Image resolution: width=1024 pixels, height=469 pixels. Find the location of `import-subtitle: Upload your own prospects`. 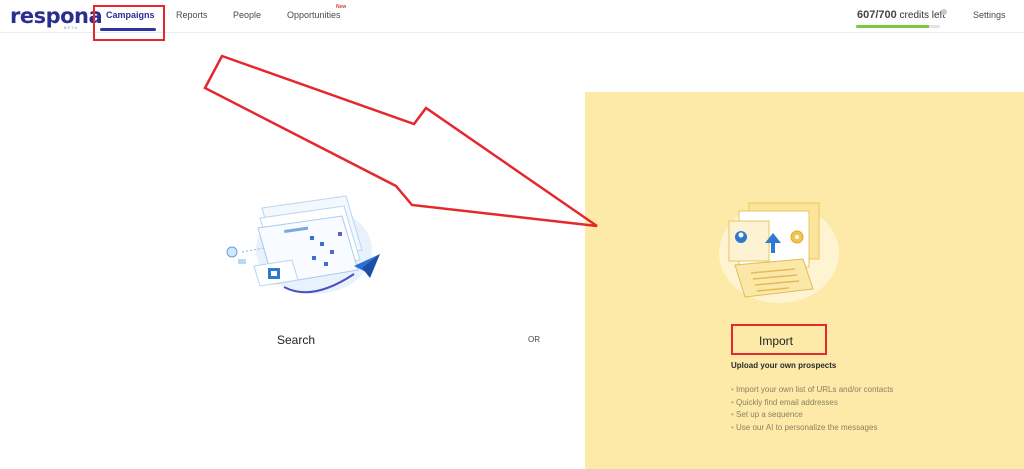

import-subtitle: Upload your own prospects is located at coordinates (784, 365).